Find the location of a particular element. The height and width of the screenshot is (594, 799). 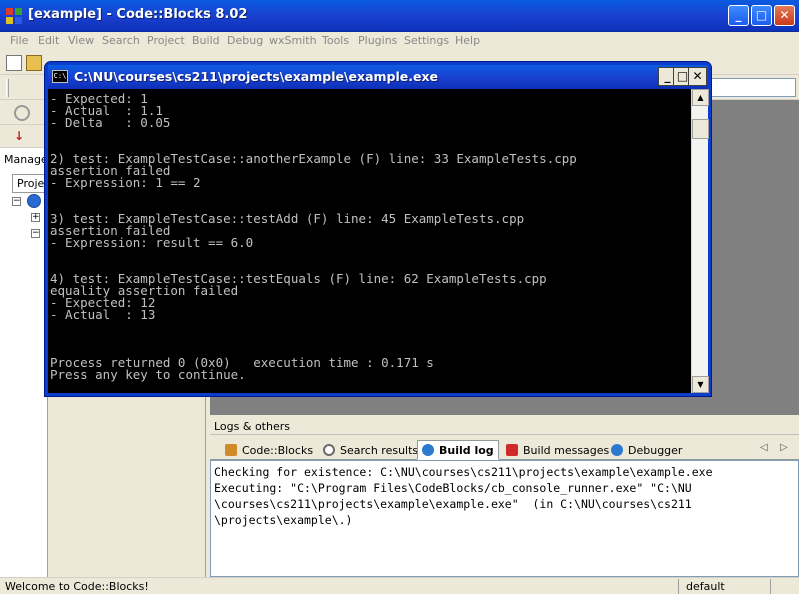

status-bar: Welcome to Code::Blocks! default is located at coordinates (399, 585).